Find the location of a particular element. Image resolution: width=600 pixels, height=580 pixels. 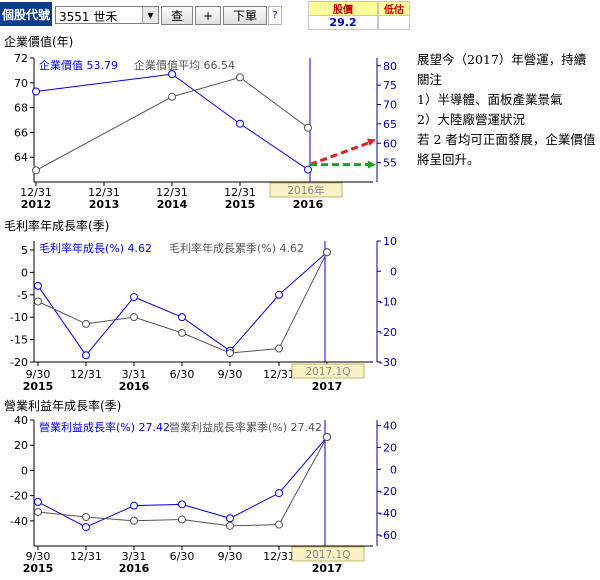

left-tick-label: 20 is located at coordinates (21, 445).